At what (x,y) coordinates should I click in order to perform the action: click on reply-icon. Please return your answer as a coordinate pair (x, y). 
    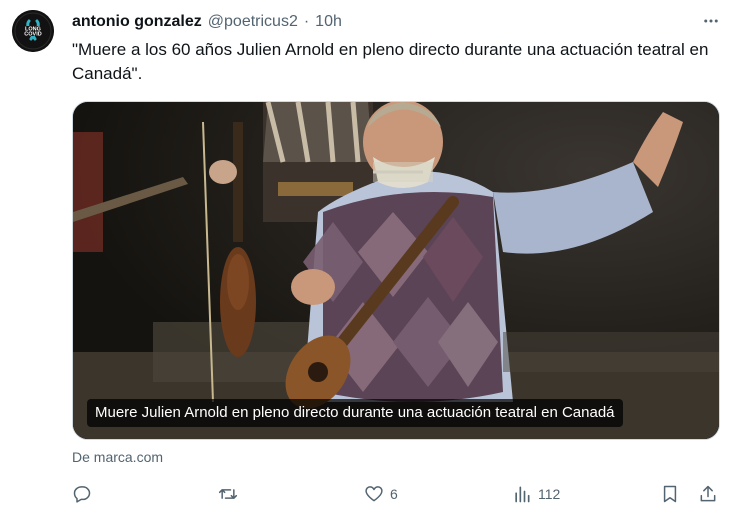
    Looking at the image, I should click on (82, 494).